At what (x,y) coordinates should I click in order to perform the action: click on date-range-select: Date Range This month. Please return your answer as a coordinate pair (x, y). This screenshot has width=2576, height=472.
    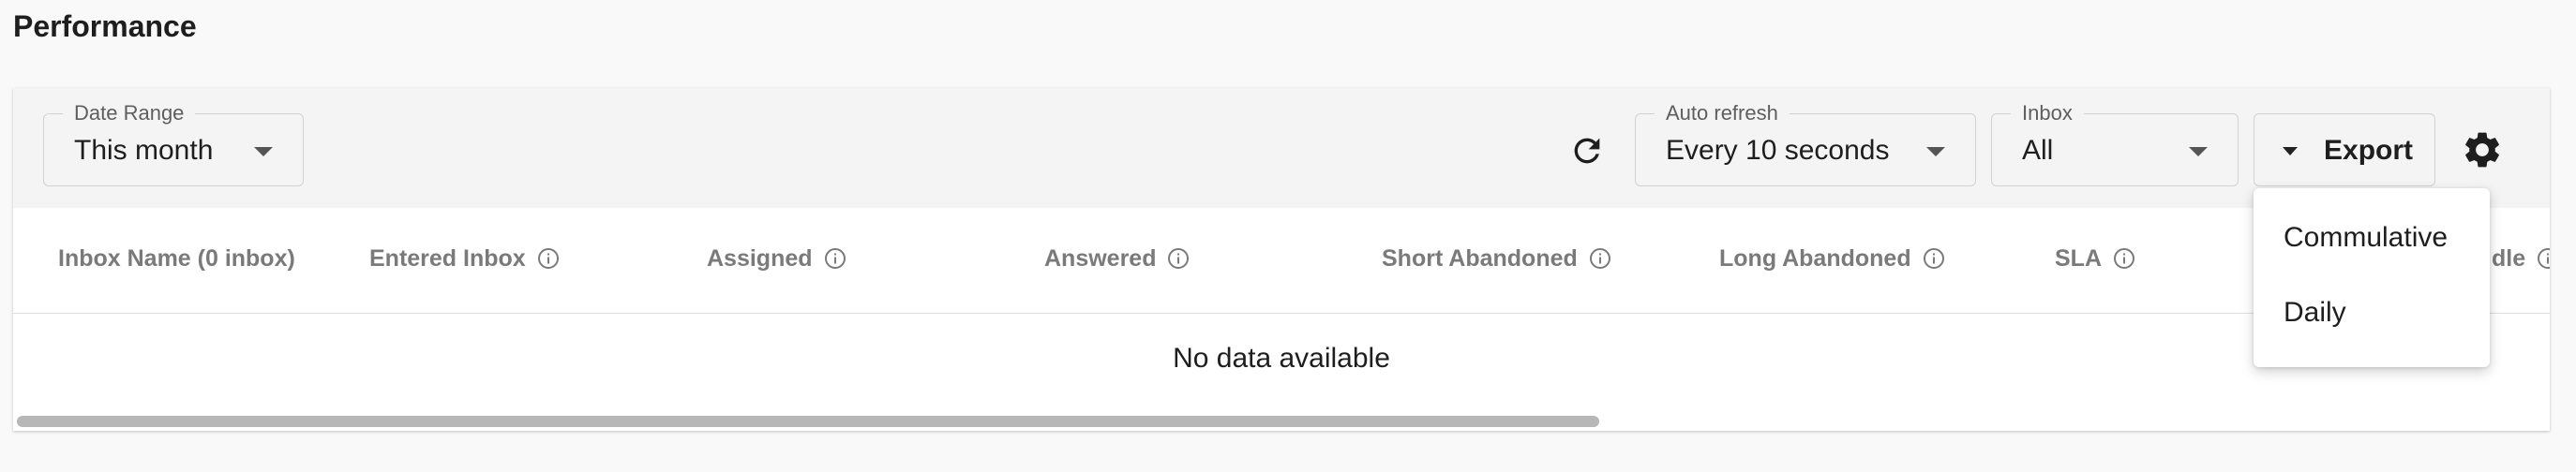
    Looking at the image, I should click on (174, 144).